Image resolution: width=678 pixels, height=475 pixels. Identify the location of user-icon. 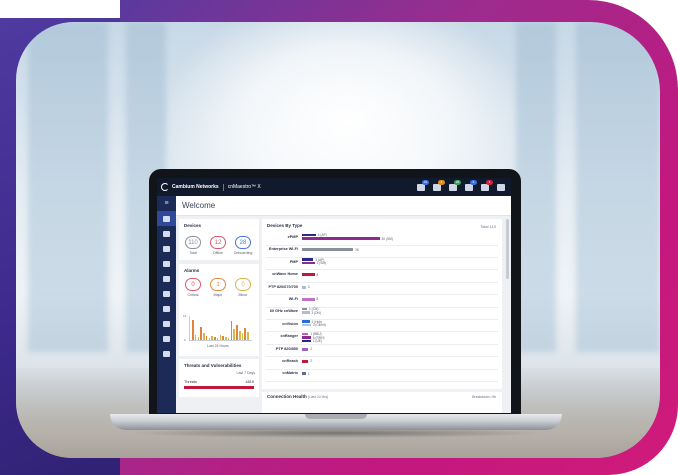
(501, 187).